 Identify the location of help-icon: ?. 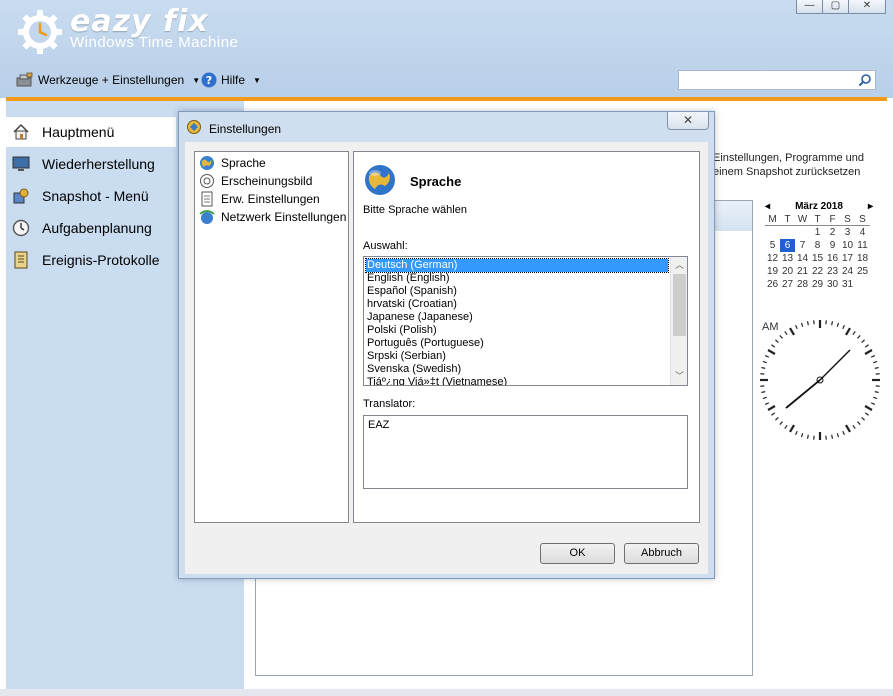
(209, 80).